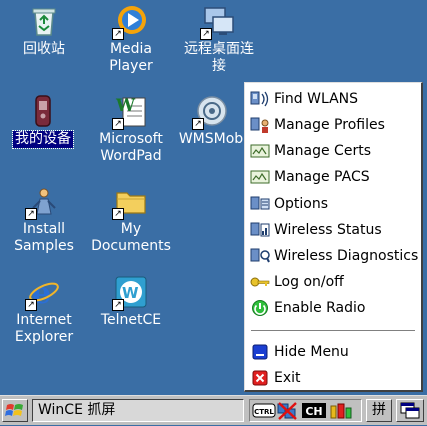  What do you see at coordinates (333, 308) in the screenshot?
I see `menu-item-enable-radio: Enable Radio` at bounding box center [333, 308].